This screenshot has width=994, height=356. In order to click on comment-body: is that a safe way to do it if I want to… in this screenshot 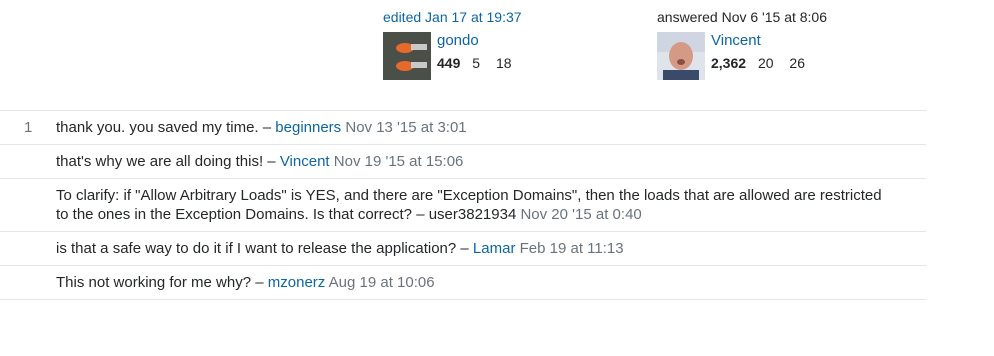, I will do `click(491, 248)`.